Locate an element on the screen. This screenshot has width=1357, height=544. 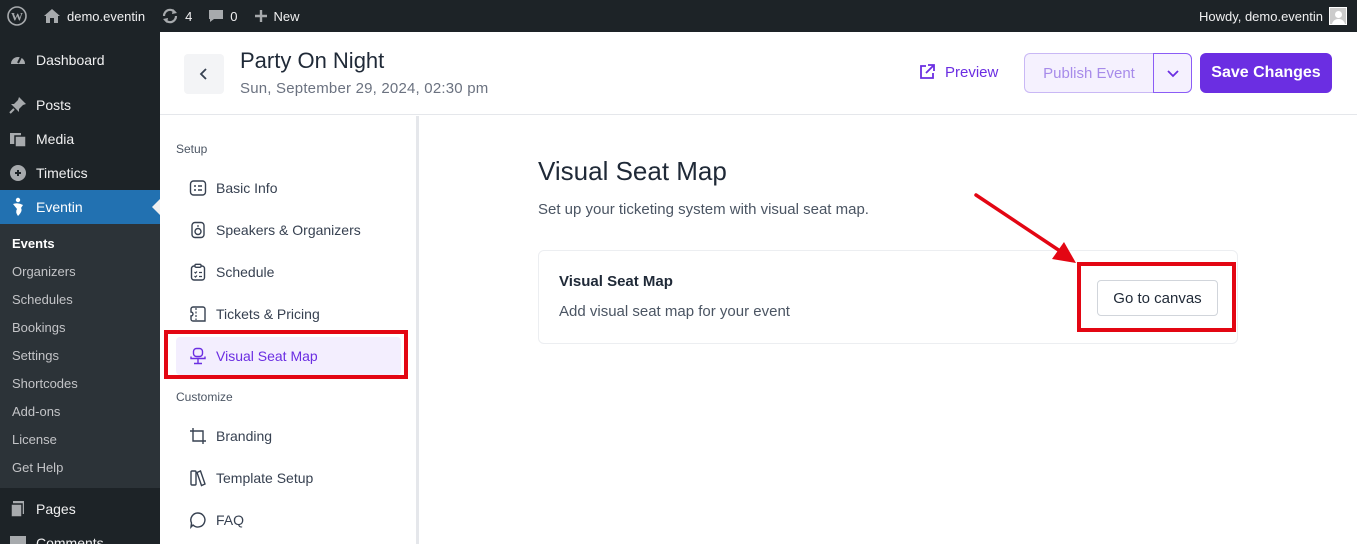
menu-media: Media is located at coordinates (80, 139).